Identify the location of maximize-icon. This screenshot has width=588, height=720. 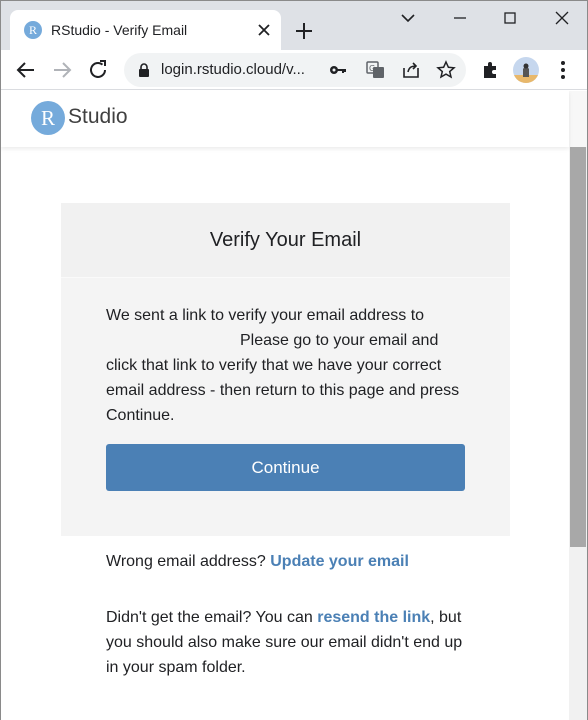
(510, 18).